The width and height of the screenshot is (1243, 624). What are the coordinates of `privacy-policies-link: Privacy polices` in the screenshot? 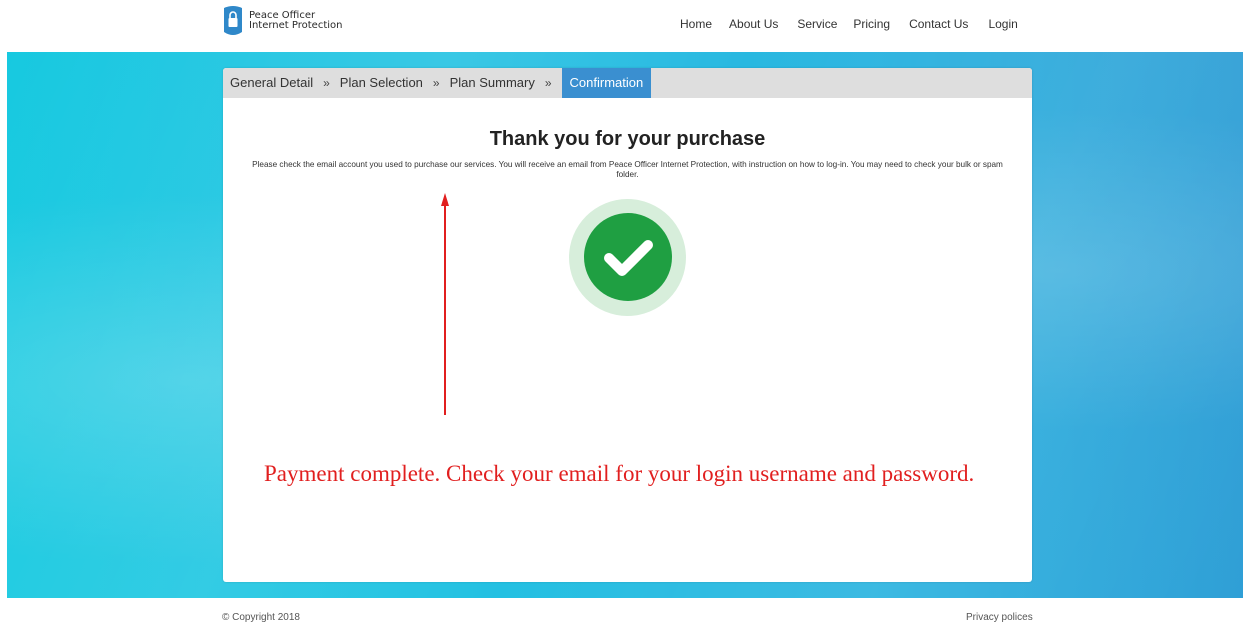 It's located at (999, 617).